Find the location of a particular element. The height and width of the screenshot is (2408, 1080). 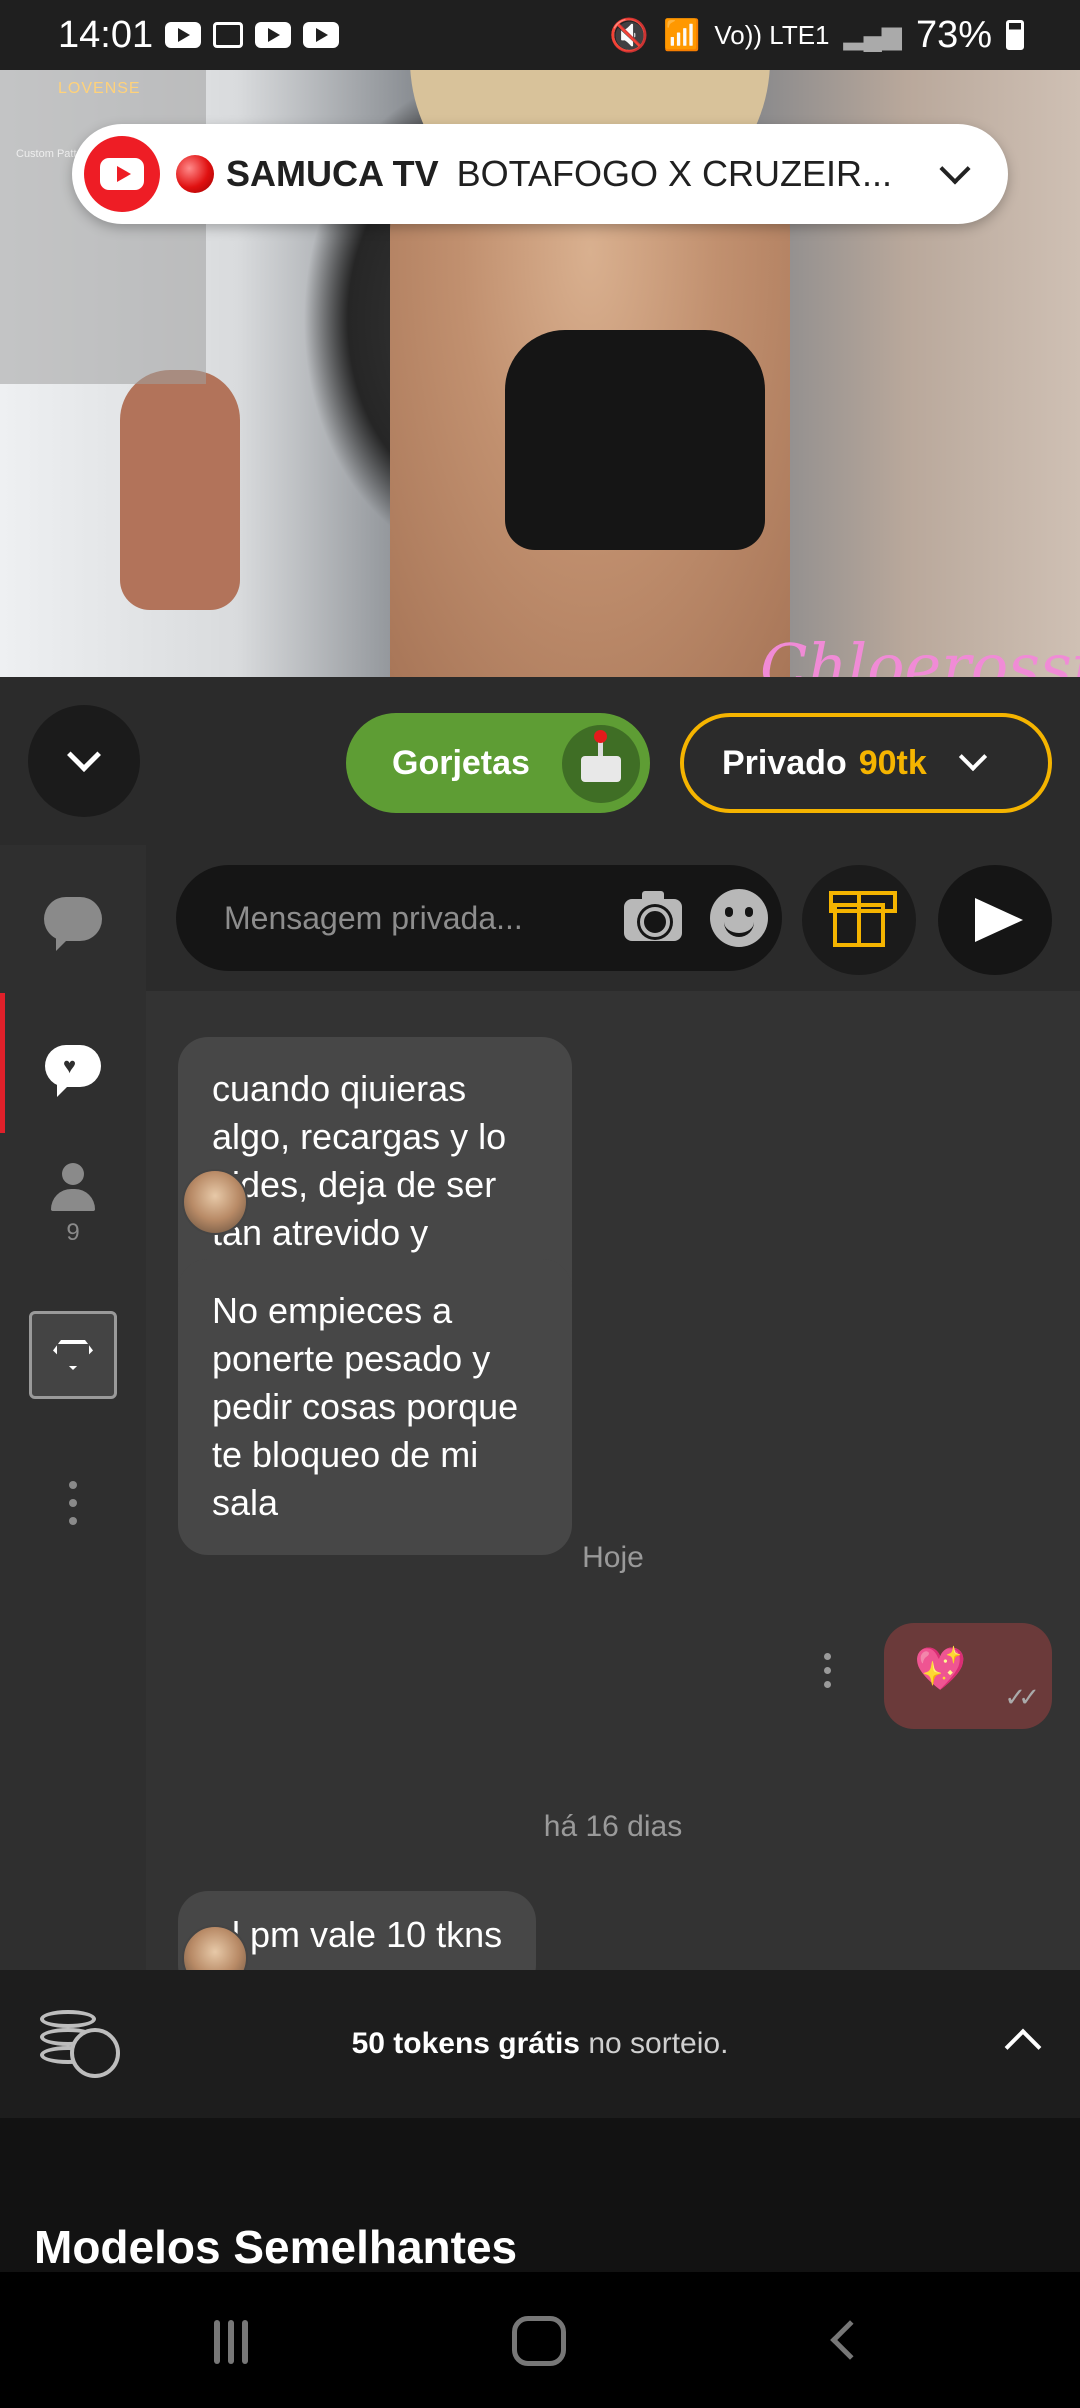

read-check-icon: ✓✓ is located at coordinates (1021, 1697).